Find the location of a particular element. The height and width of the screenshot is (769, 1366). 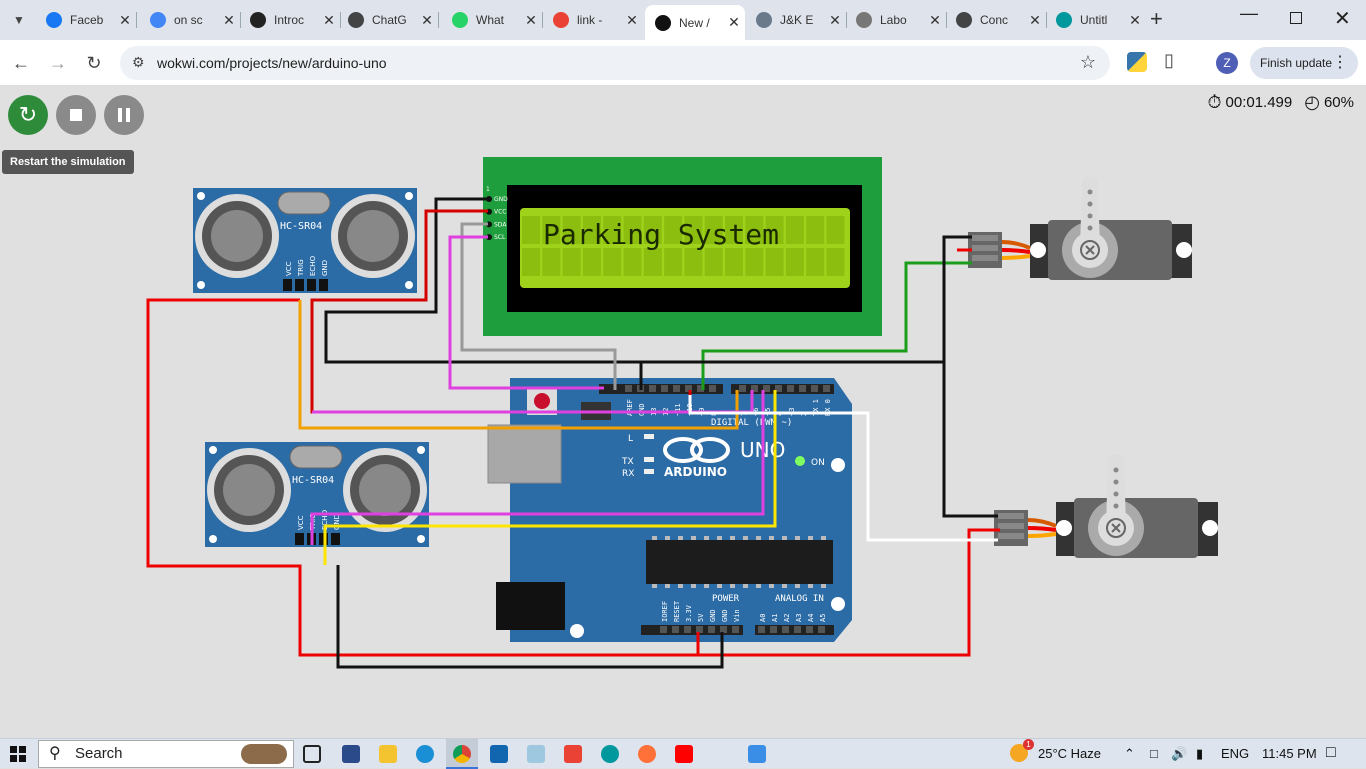

pause-simulation-button is located at coordinates (124, 115).